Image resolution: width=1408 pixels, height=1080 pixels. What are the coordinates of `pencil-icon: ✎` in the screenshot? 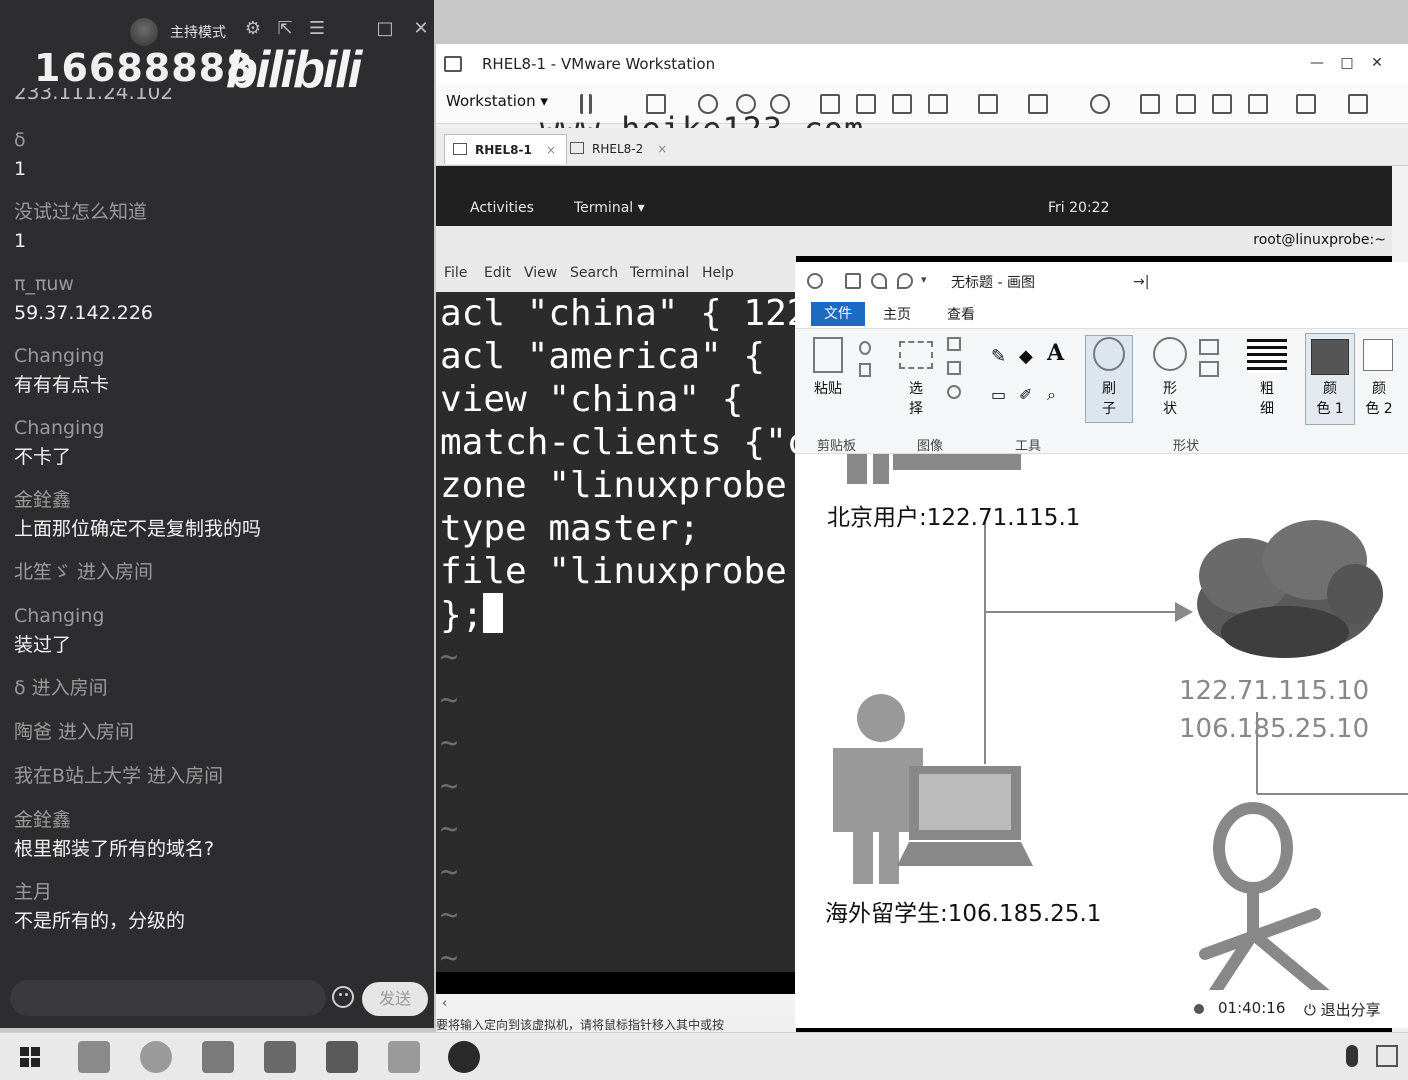 It's located at (998, 357).